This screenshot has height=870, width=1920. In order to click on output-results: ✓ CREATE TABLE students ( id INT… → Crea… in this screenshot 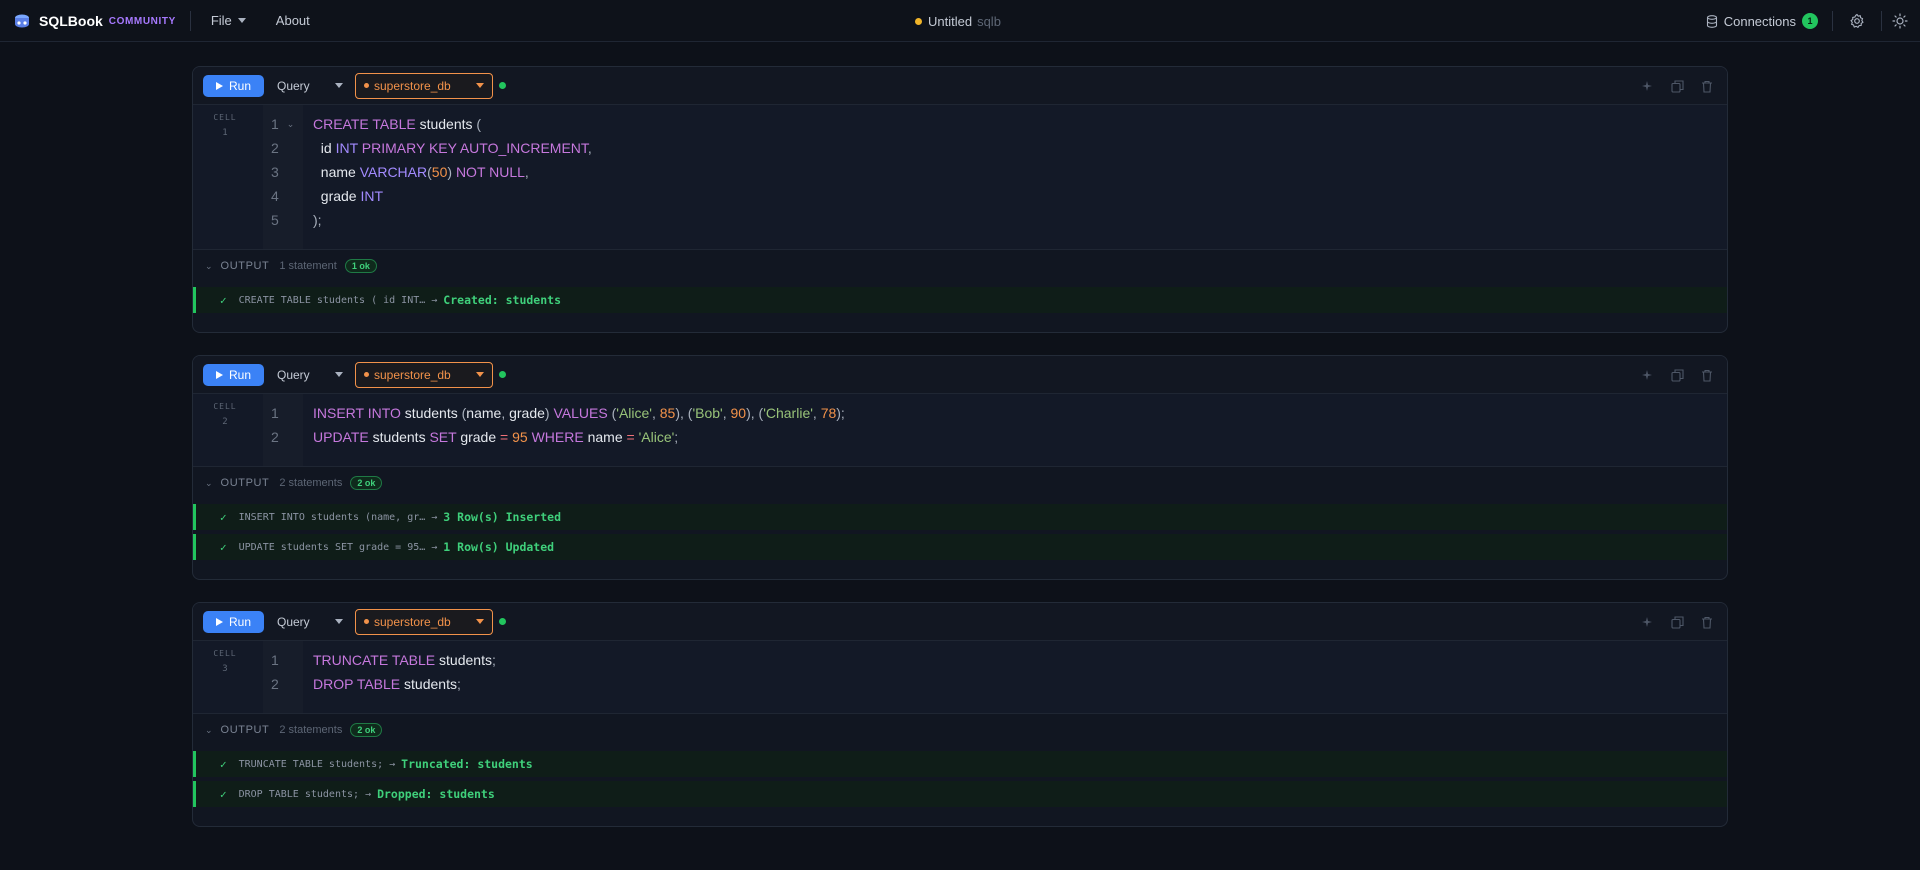, I will do `click(960, 304)`.